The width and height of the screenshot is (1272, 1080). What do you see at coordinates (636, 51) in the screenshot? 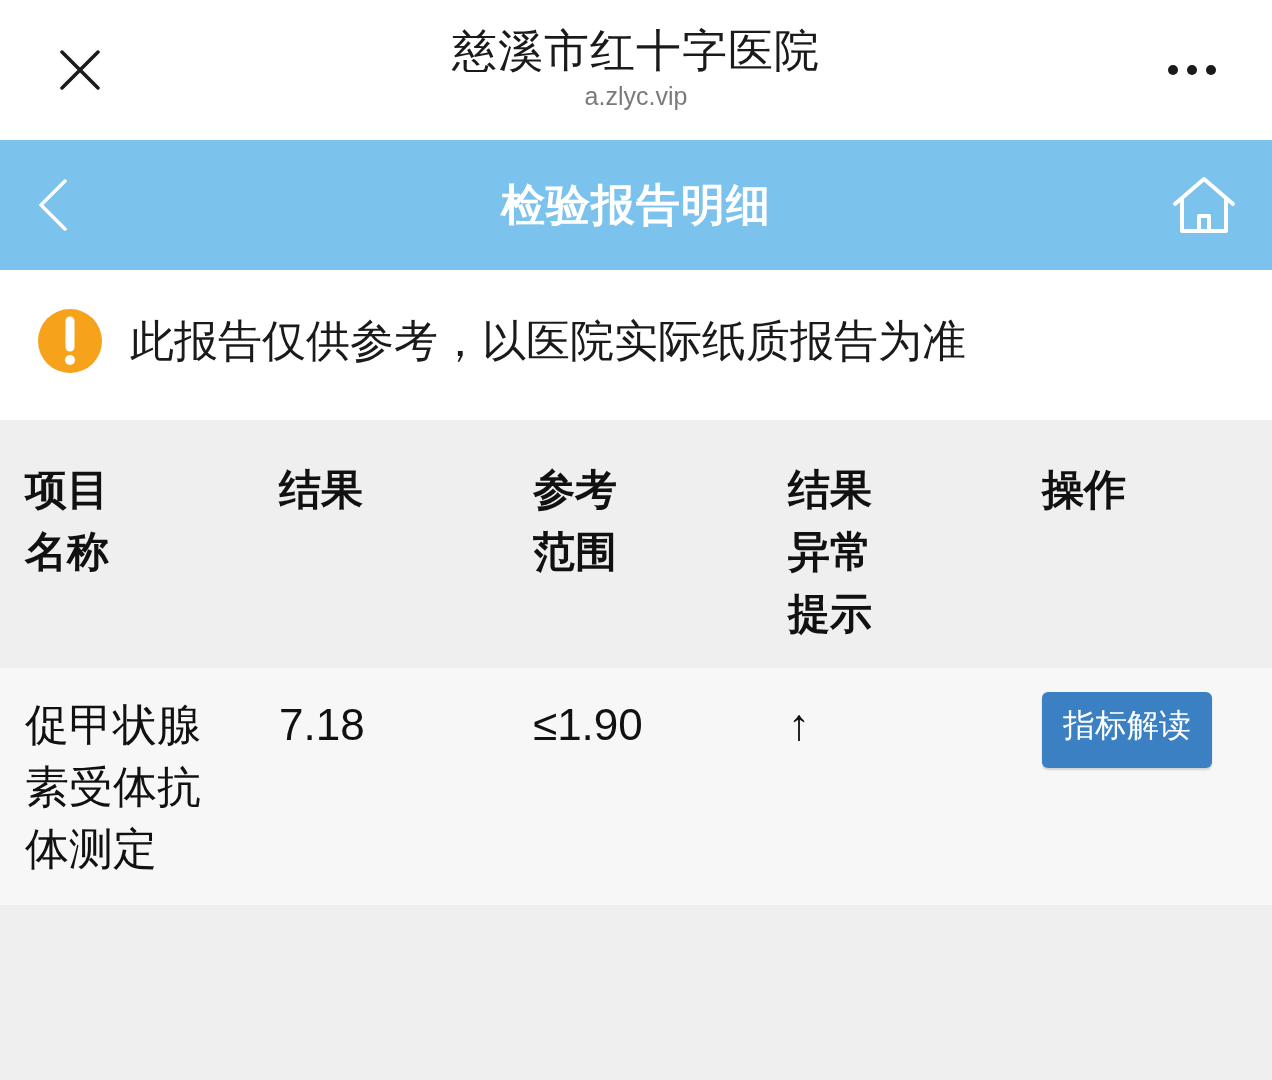
I see `page-title: 慈溪市红十字医院` at bounding box center [636, 51].